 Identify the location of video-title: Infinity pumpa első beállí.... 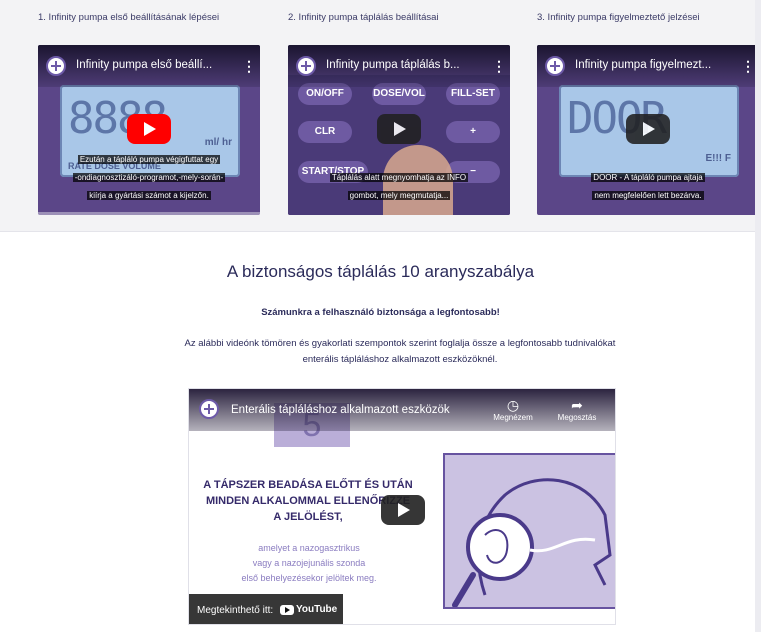
(156, 65).